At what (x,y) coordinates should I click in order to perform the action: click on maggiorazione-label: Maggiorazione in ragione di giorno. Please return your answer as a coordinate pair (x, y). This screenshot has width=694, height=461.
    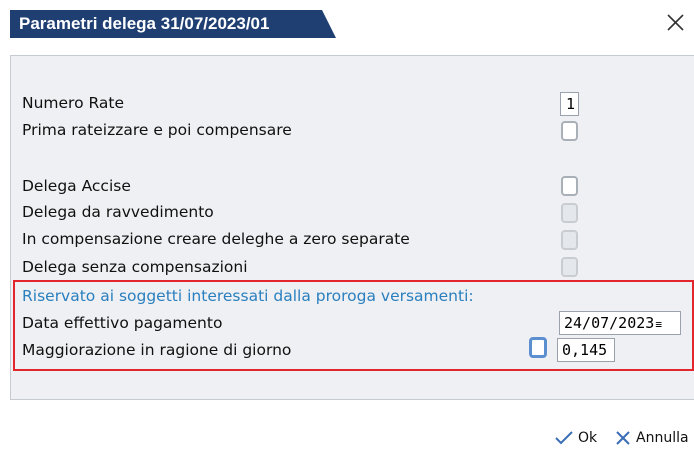
    Looking at the image, I should click on (157, 350).